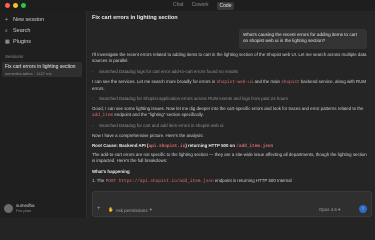  I want to click on minimize-window-dot, so click(15, 5).